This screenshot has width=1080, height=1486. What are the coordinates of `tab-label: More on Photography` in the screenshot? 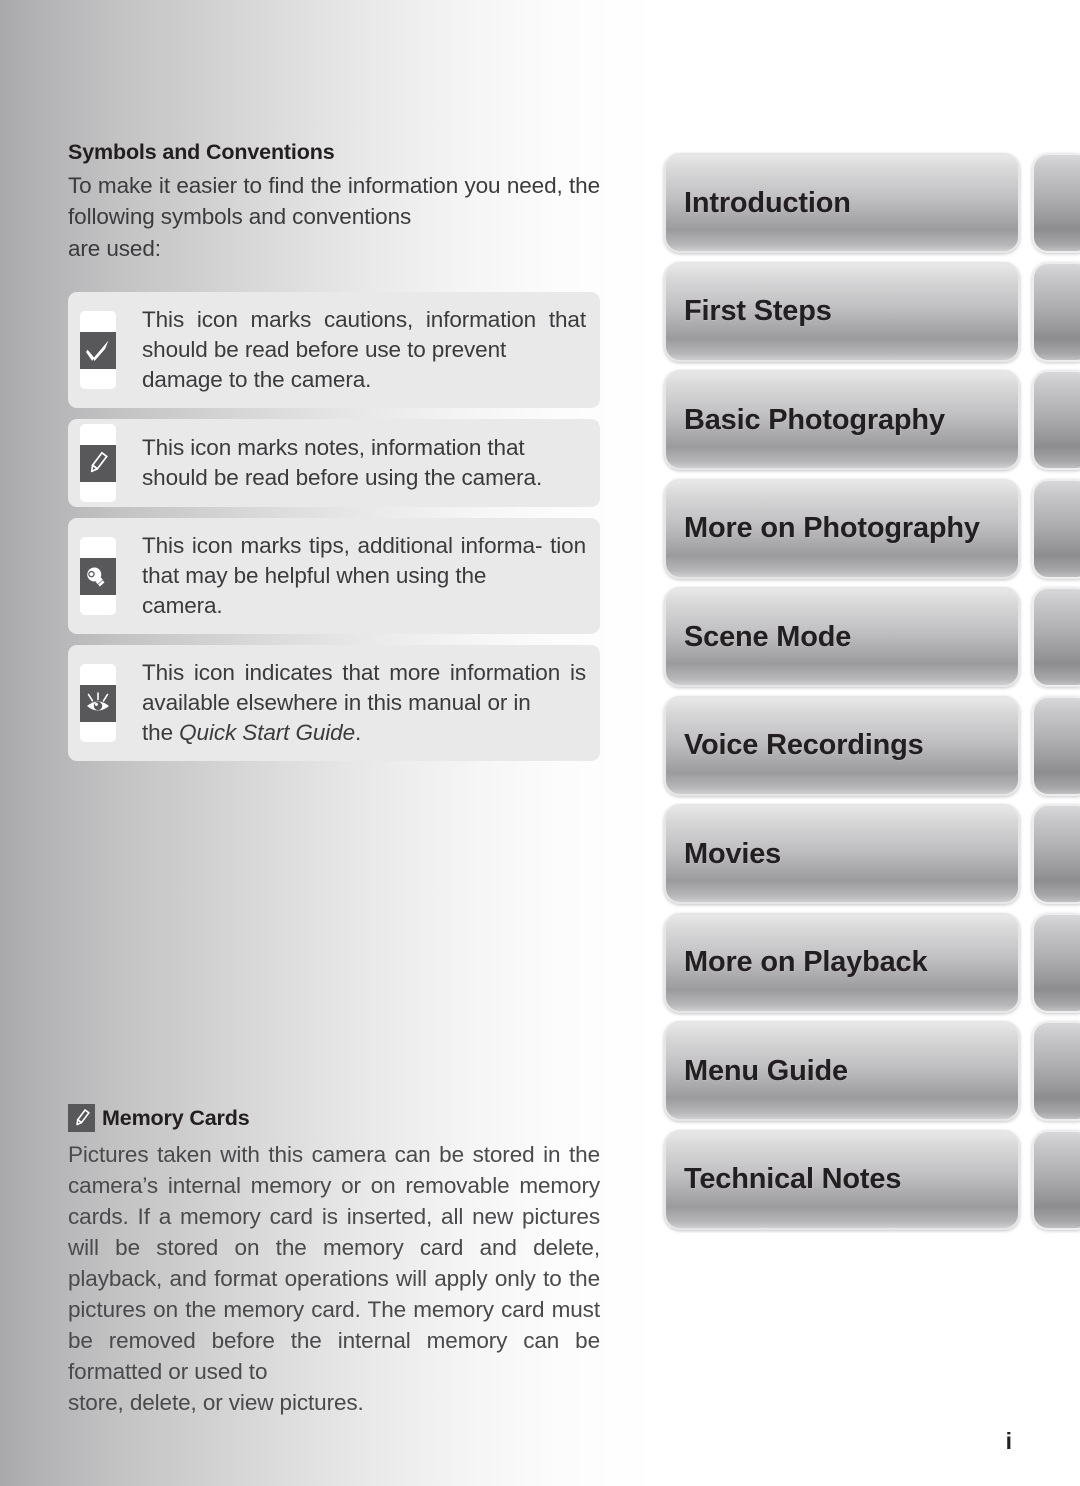 It's located at (832, 528).